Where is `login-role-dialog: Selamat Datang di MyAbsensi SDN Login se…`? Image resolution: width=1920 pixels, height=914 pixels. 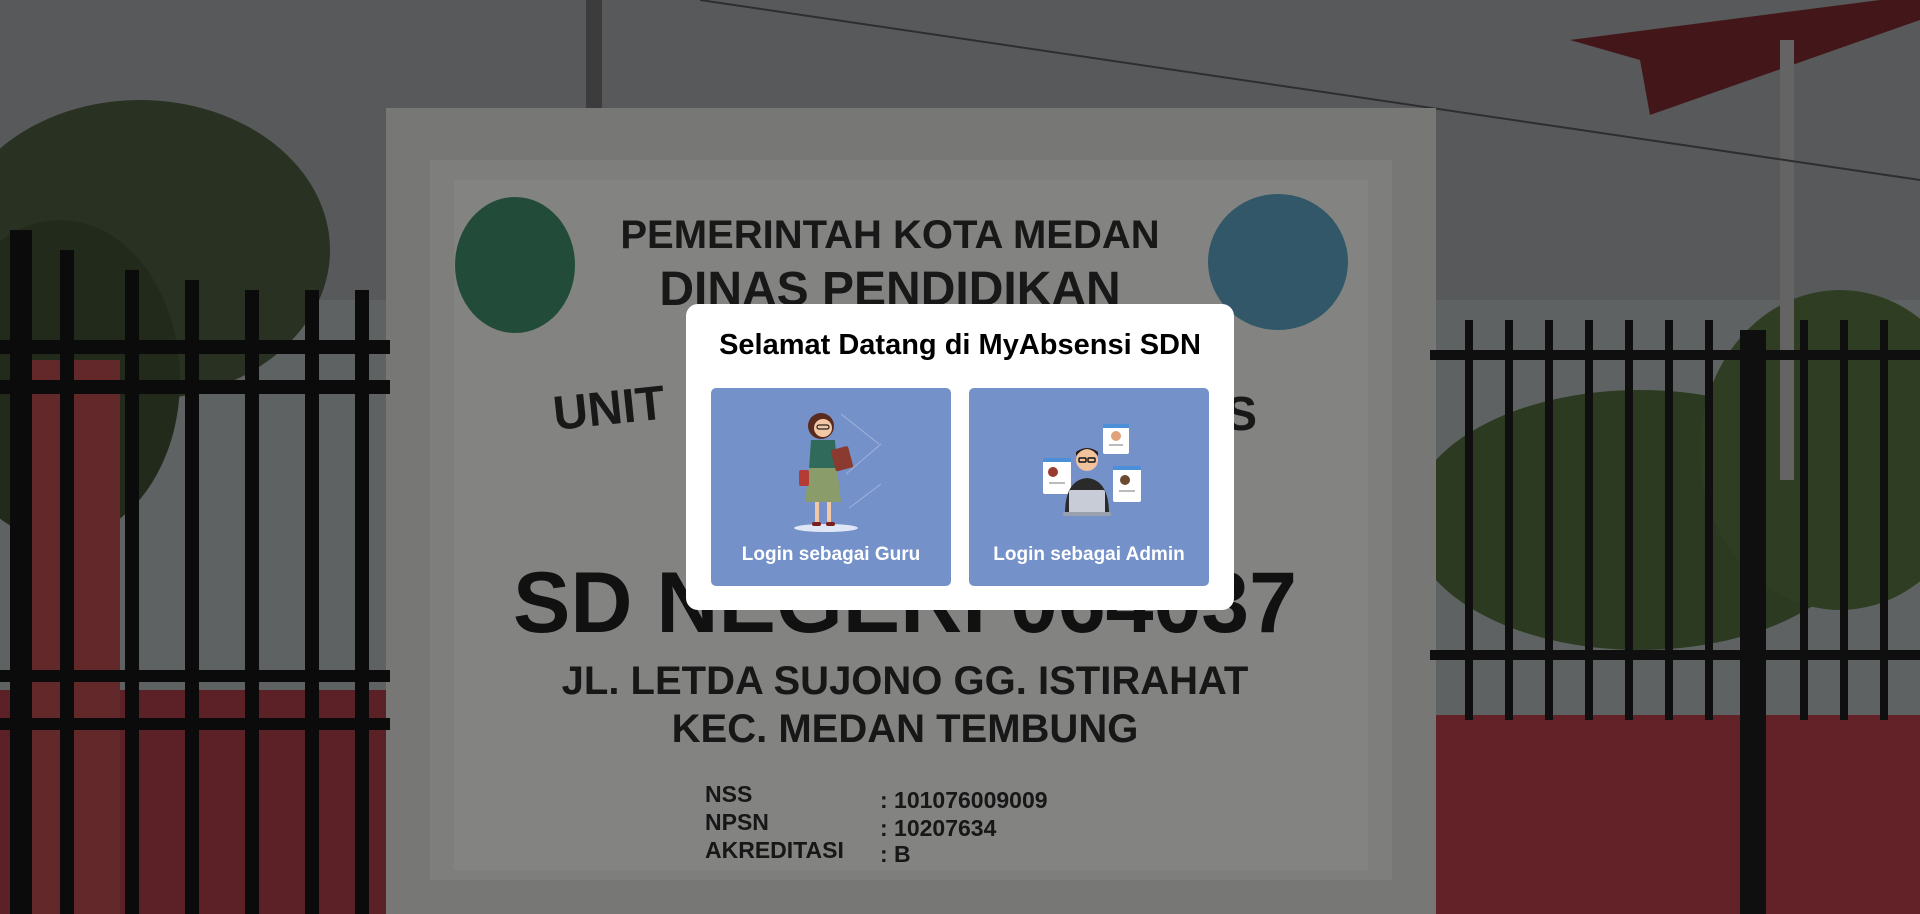 login-role-dialog: Selamat Datang di MyAbsensi SDN Login se… is located at coordinates (960, 457).